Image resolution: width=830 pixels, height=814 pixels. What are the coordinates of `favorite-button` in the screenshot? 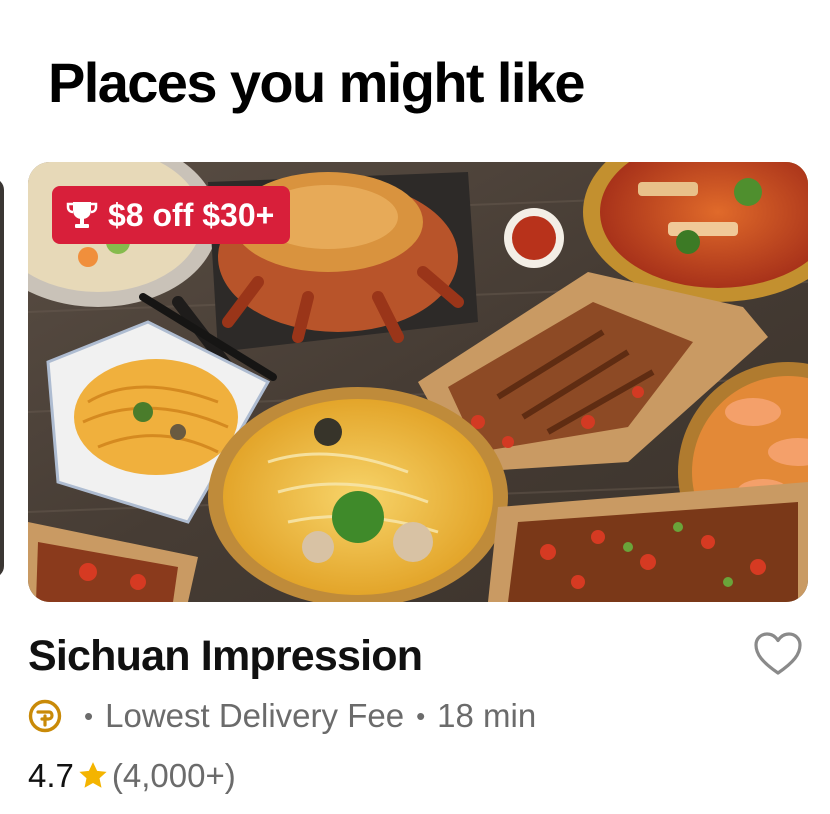 It's located at (780, 654).